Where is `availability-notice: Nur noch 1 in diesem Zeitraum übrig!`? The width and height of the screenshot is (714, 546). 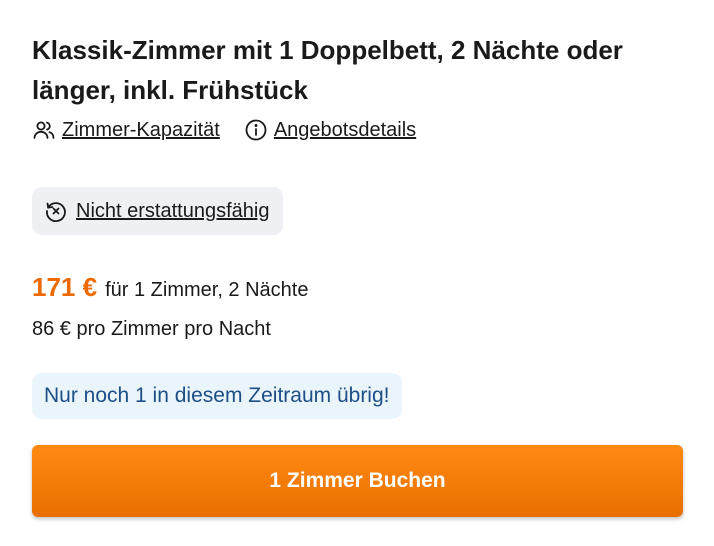
availability-notice: Nur noch 1 in diesem Zeitraum übrig! is located at coordinates (217, 396).